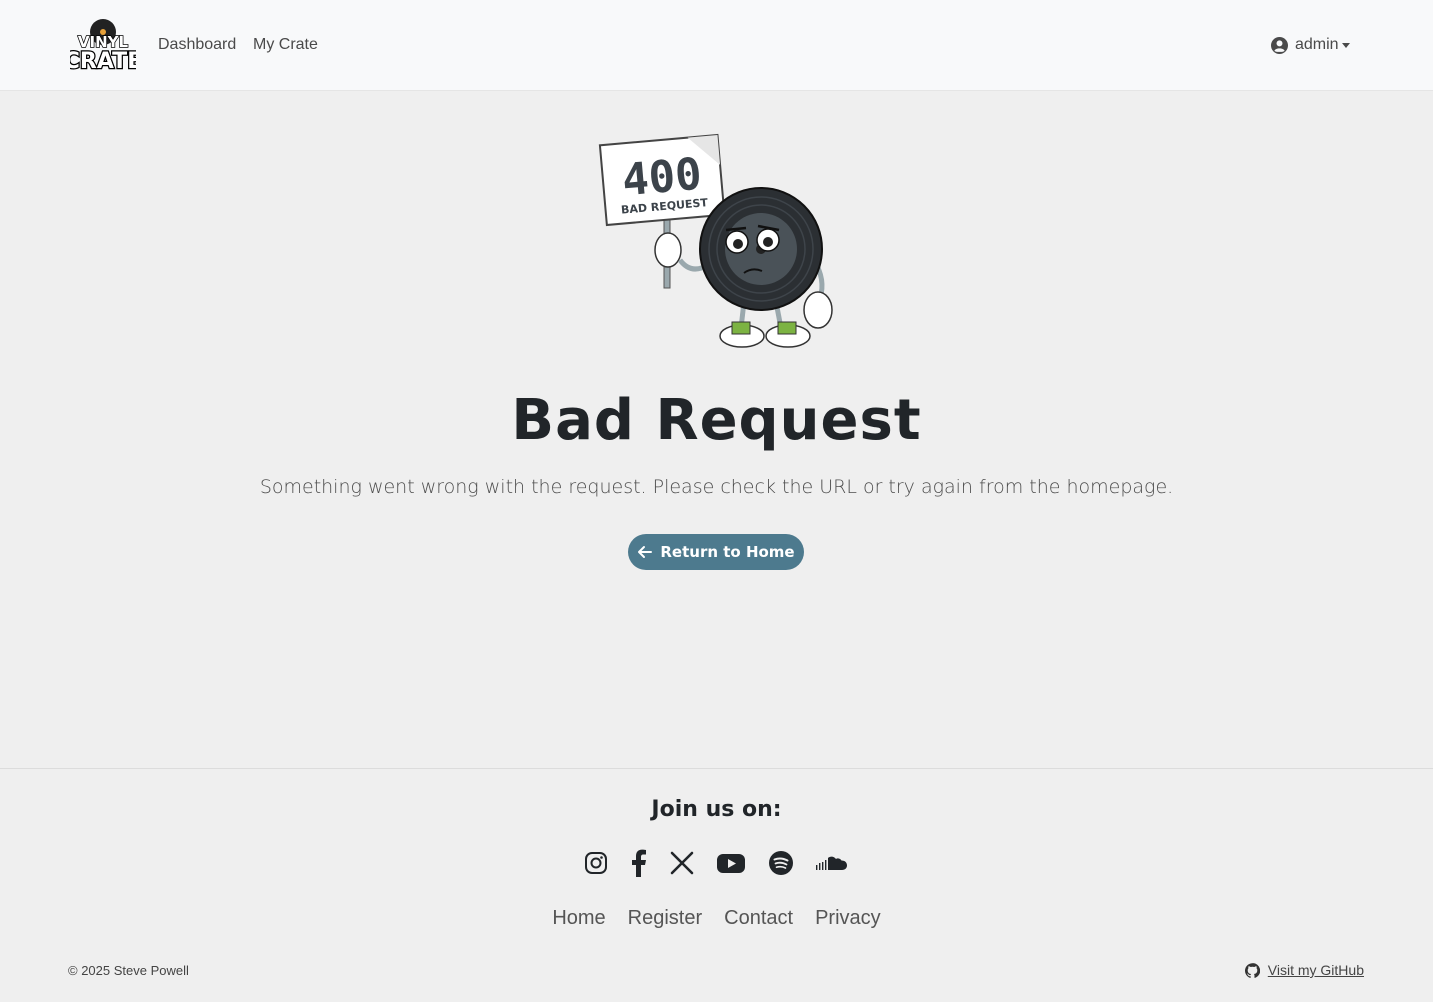  I want to click on nav-dashboard-link: Dashboard, so click(197, 45).